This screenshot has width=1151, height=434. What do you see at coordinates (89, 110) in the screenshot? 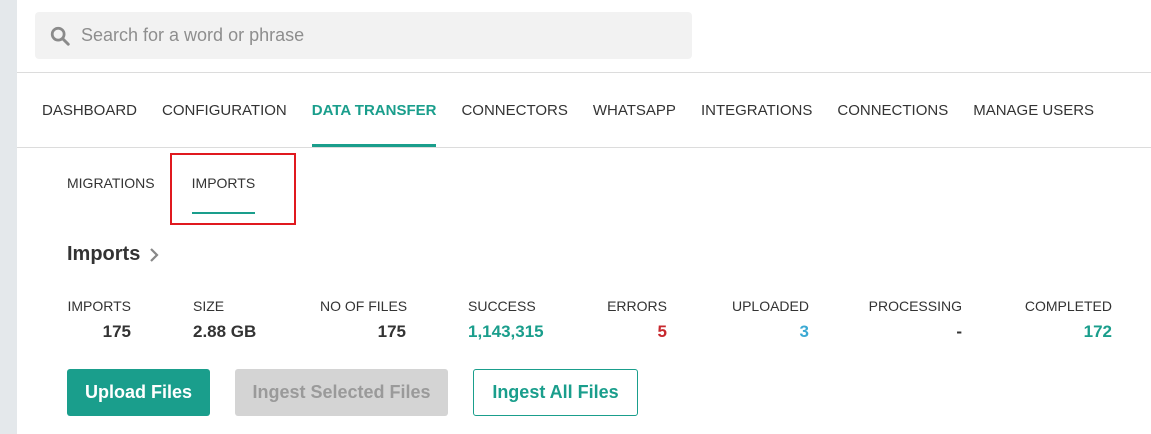
I see `tab-dashboard: DASHBOARD` at bounding box center [89, 110].